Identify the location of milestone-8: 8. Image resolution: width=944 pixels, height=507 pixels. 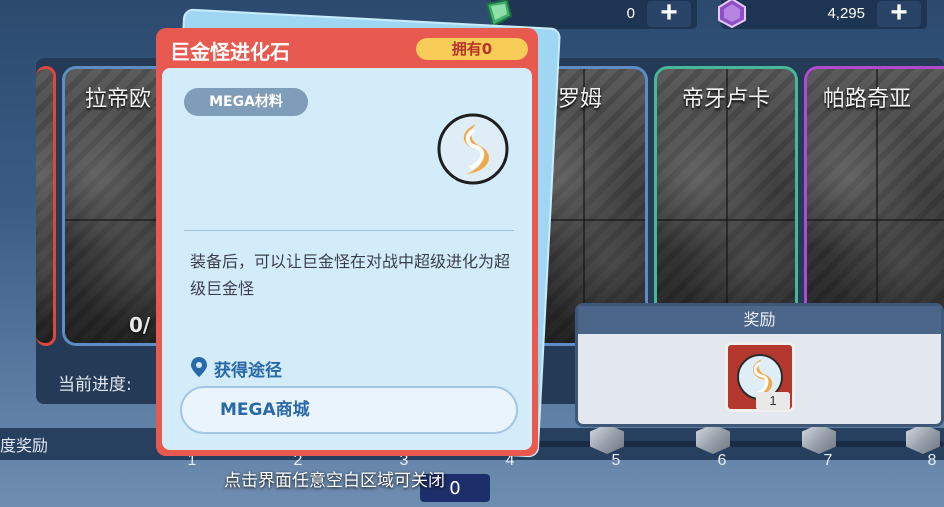
(932, 460).